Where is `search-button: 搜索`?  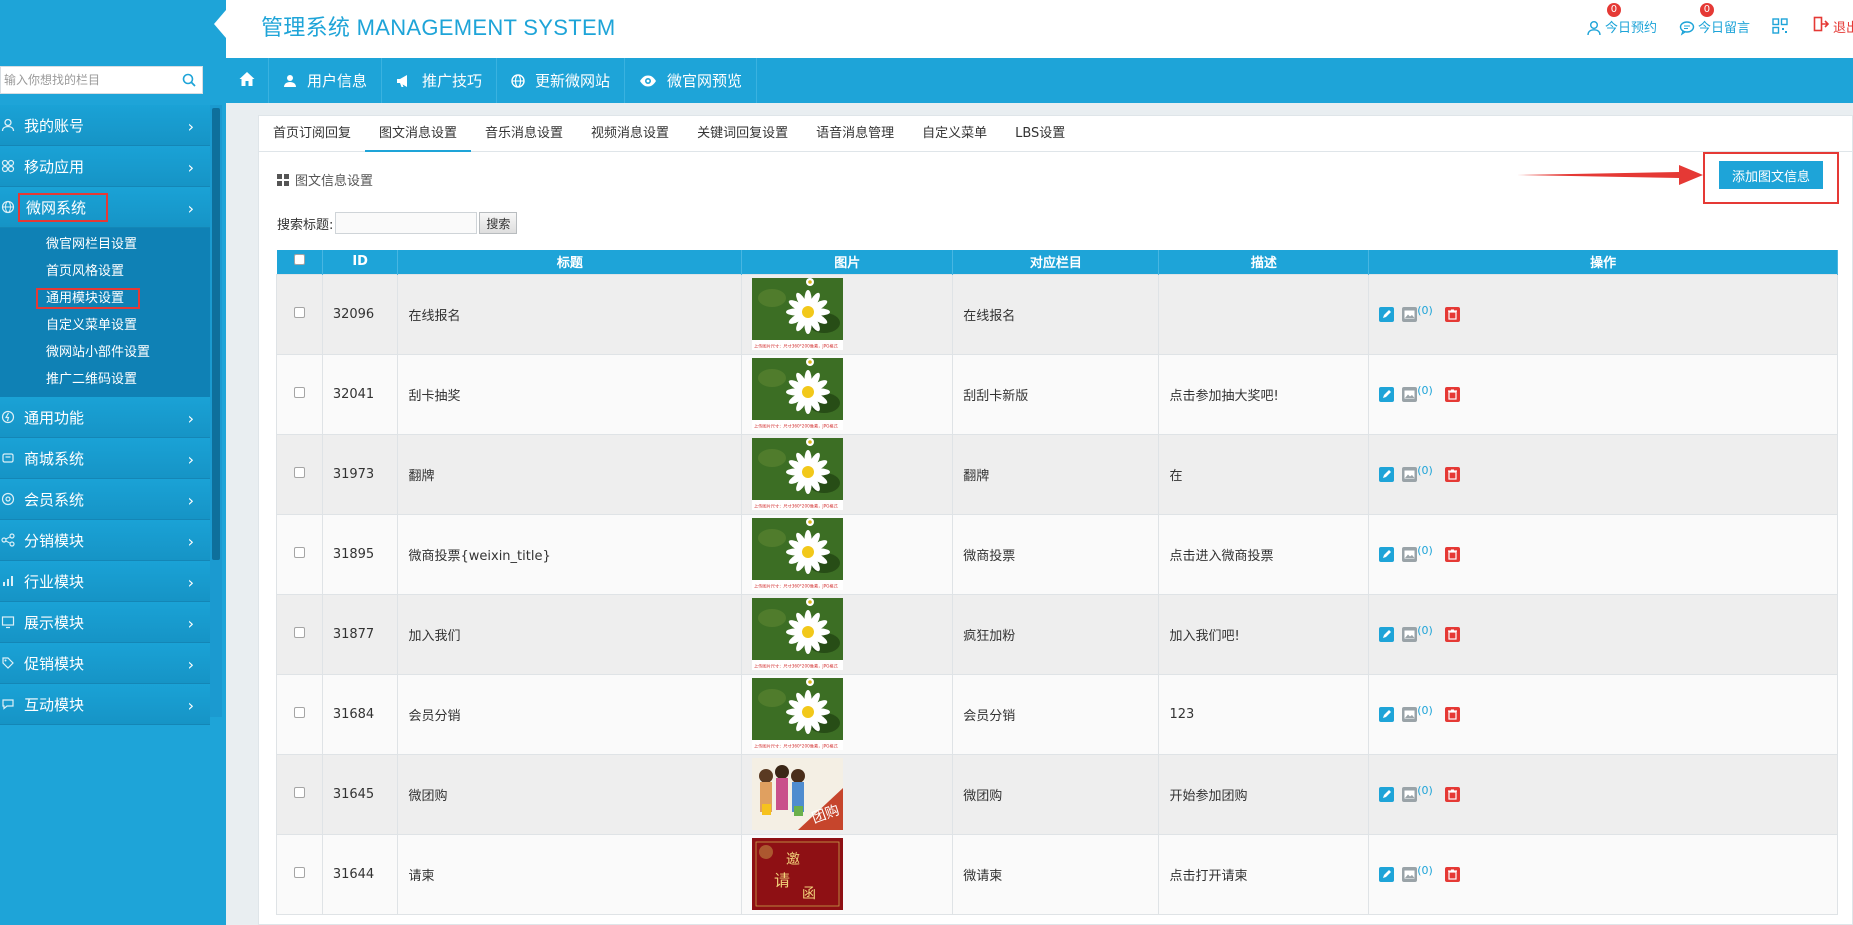 search-button: 搜索 is located at coordinates (498, 223).